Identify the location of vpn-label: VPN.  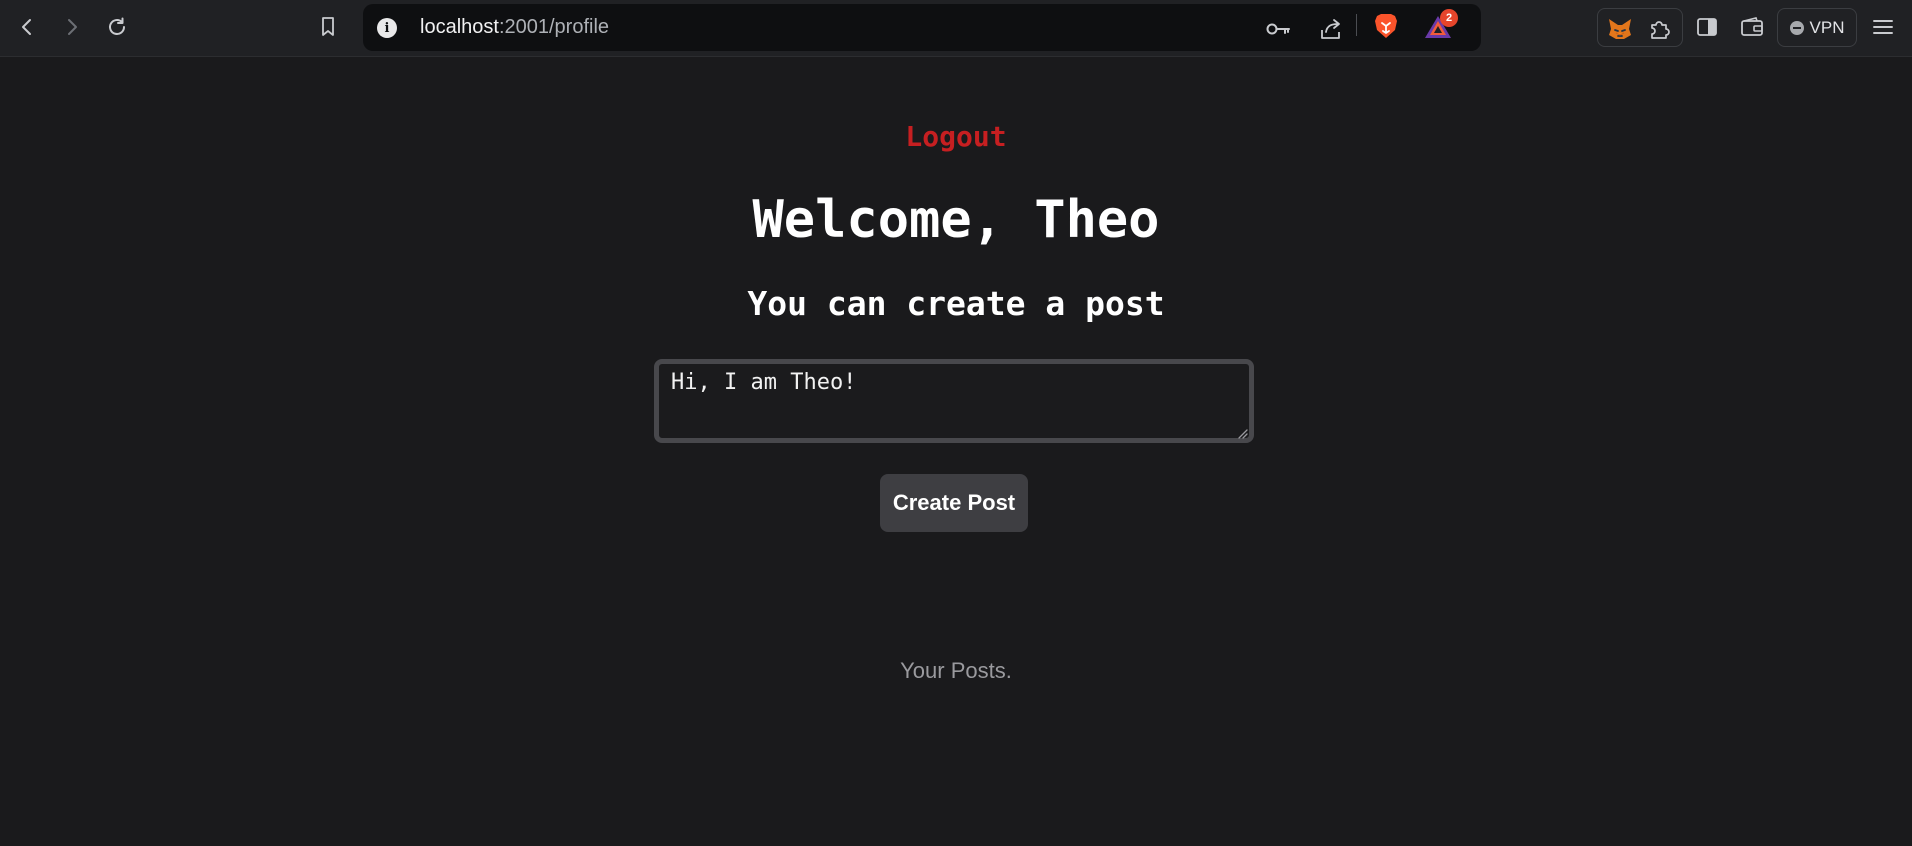
(1827, 27).